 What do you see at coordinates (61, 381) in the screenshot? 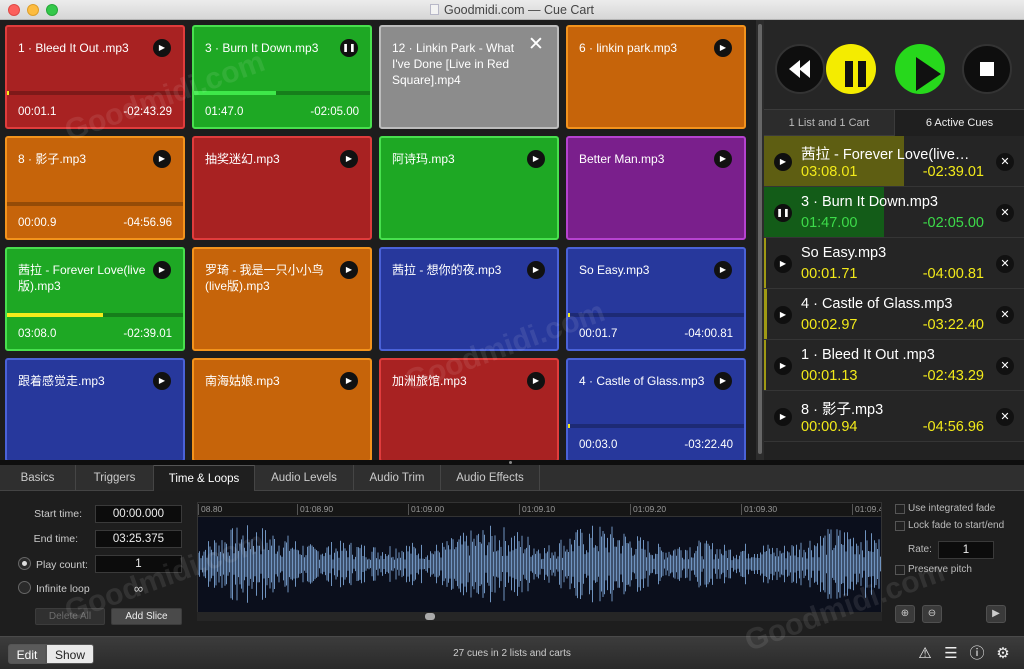
I see `cue-name: 跟着感觉走.mp3` at bounding box center [61, 381].